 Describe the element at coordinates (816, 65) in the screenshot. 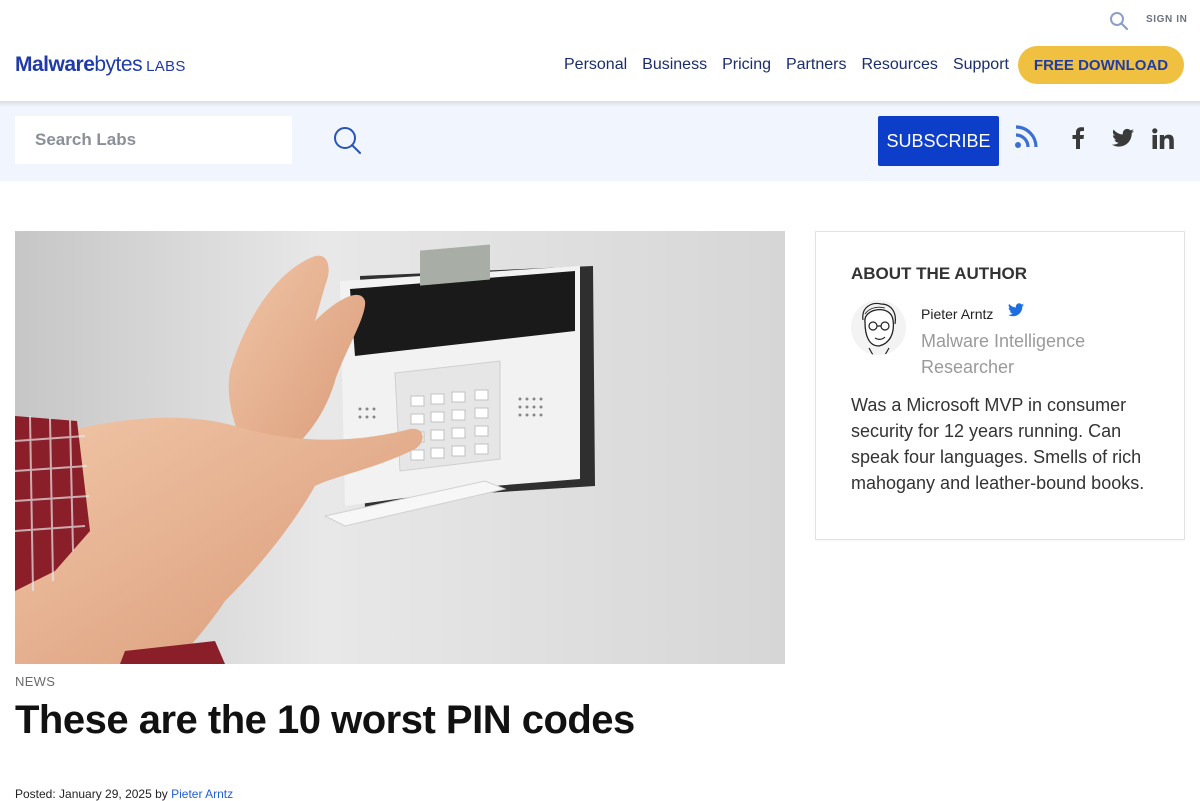

I see `nav-item-partners: Partners` at that location.